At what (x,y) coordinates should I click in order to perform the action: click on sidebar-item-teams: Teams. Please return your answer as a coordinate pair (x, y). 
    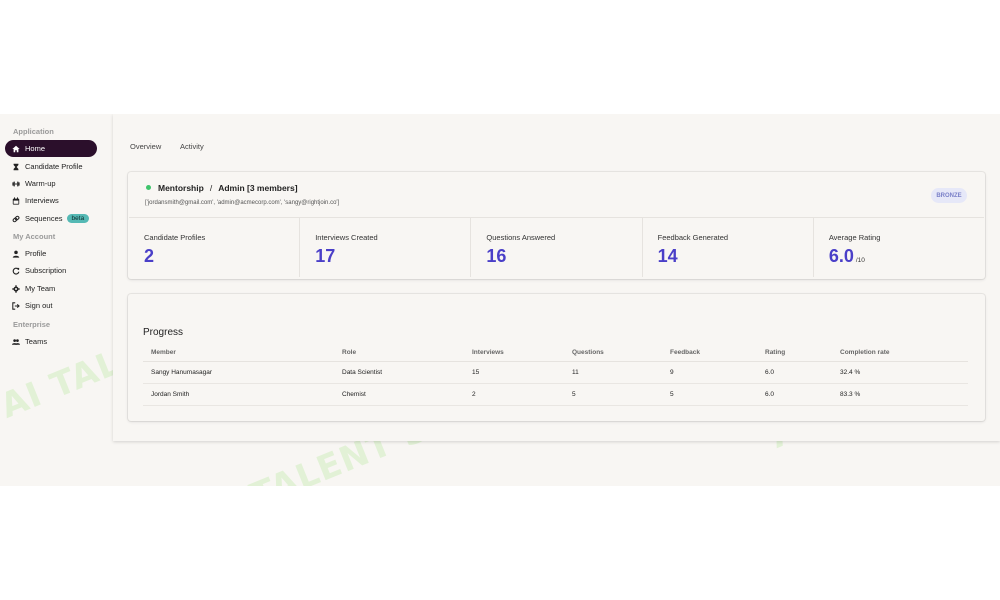
    Looking at the image, I should click on (51, 341).